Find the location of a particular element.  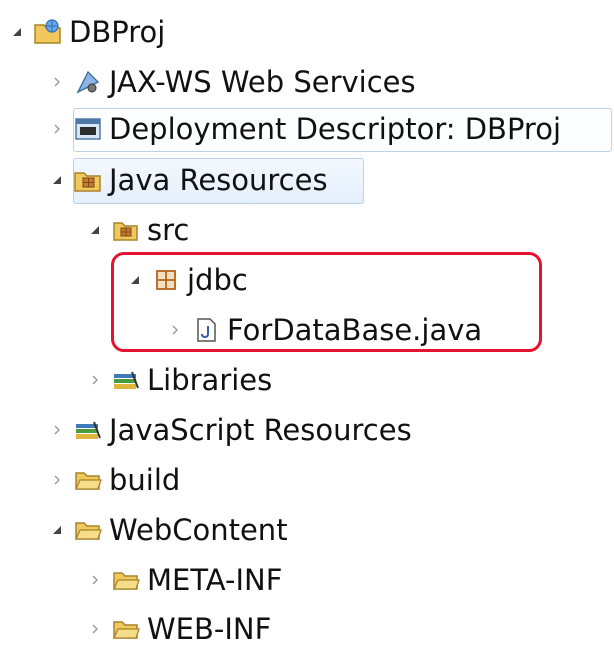

tree-item-label: JavaScript Resources is located at coordinates (260, 430).